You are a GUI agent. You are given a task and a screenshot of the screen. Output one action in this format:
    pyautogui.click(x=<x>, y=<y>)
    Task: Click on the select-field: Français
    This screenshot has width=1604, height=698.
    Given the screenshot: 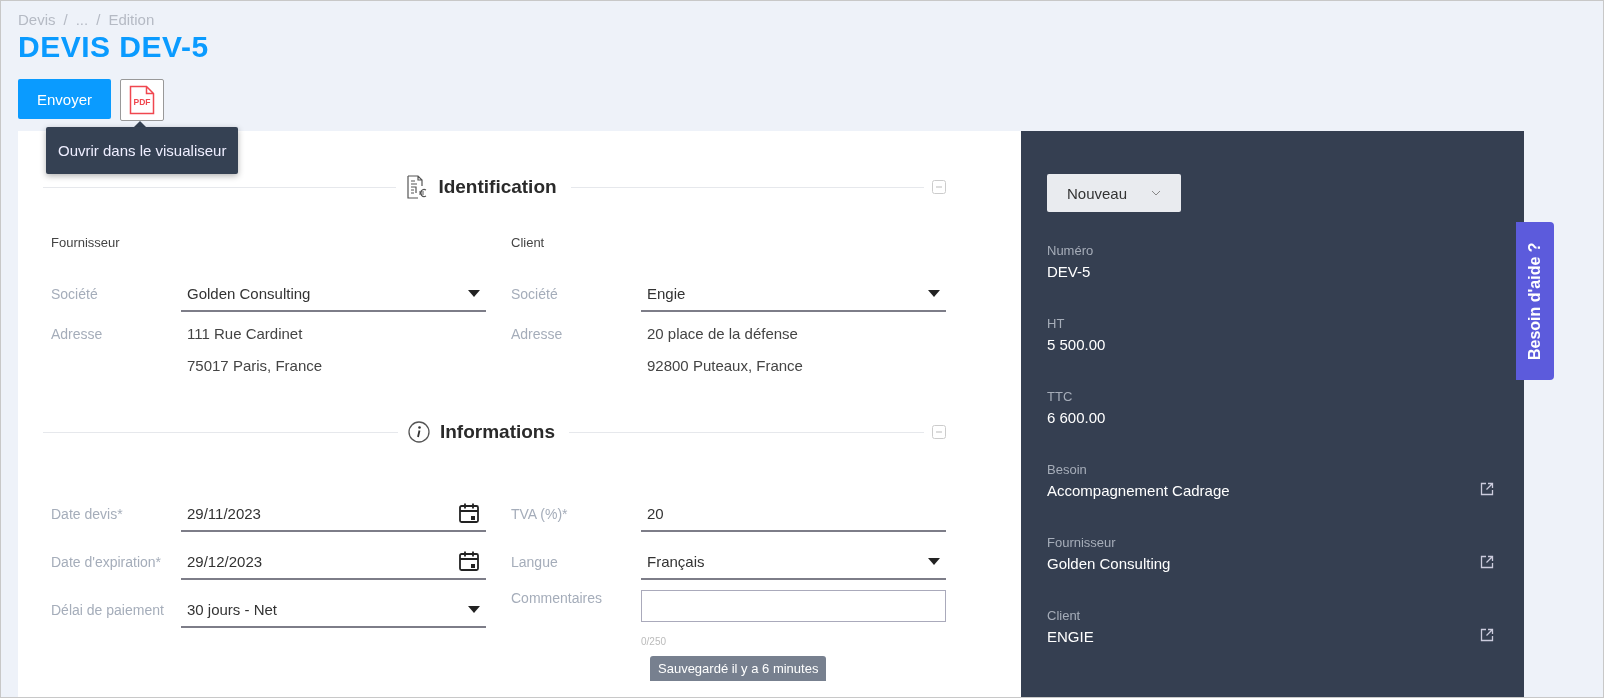 What is the action you would take?
    pyautogui.click(x=793, y=562)
    